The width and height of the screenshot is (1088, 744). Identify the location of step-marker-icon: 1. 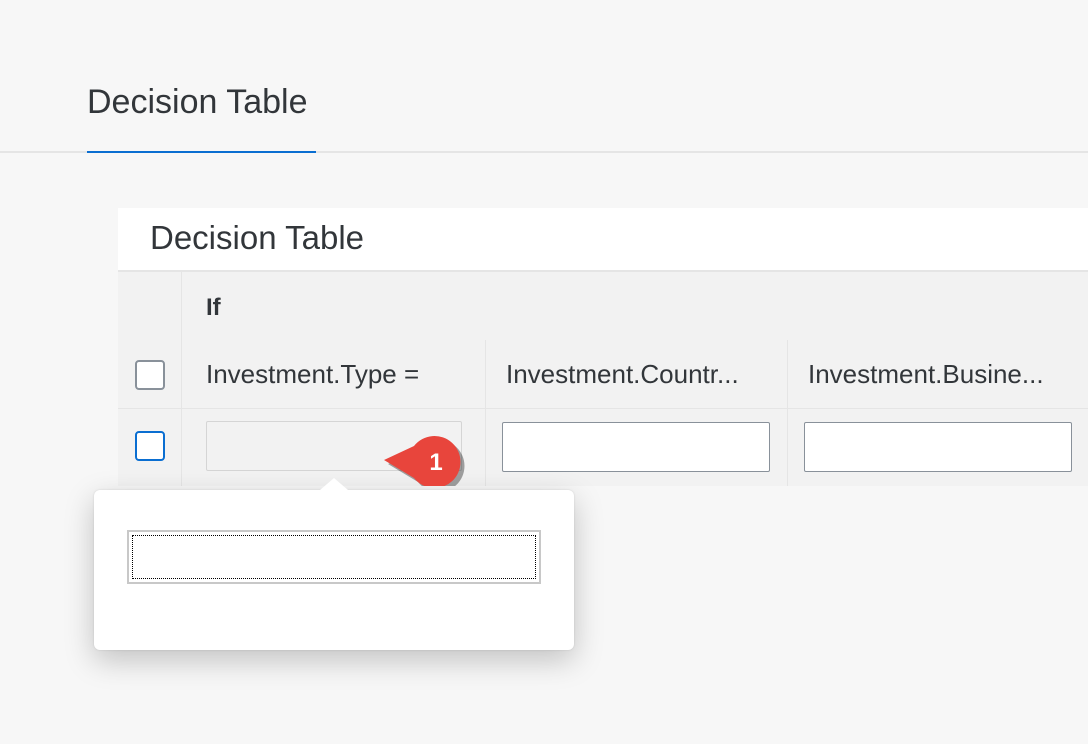
(424, 461).